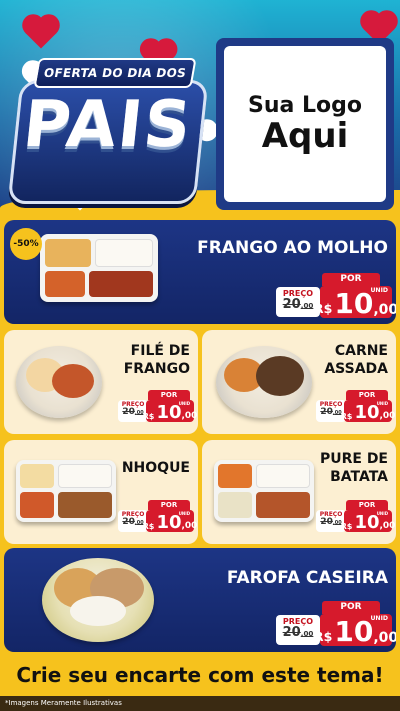 Image resolution: width=400 pixels, height=711 pixels. Describe the element at coordinates (292, 248) in the screenshot. I see `dish-name: FRANGO AO MOLHO` at that location.